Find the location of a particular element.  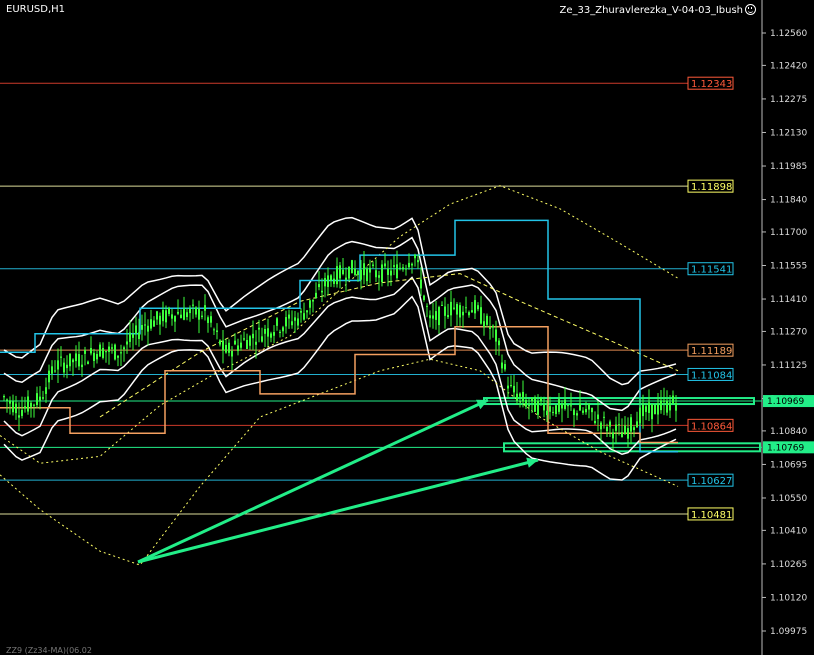

price-tick-label: 1.12420 is located at coordinates (788, 66).